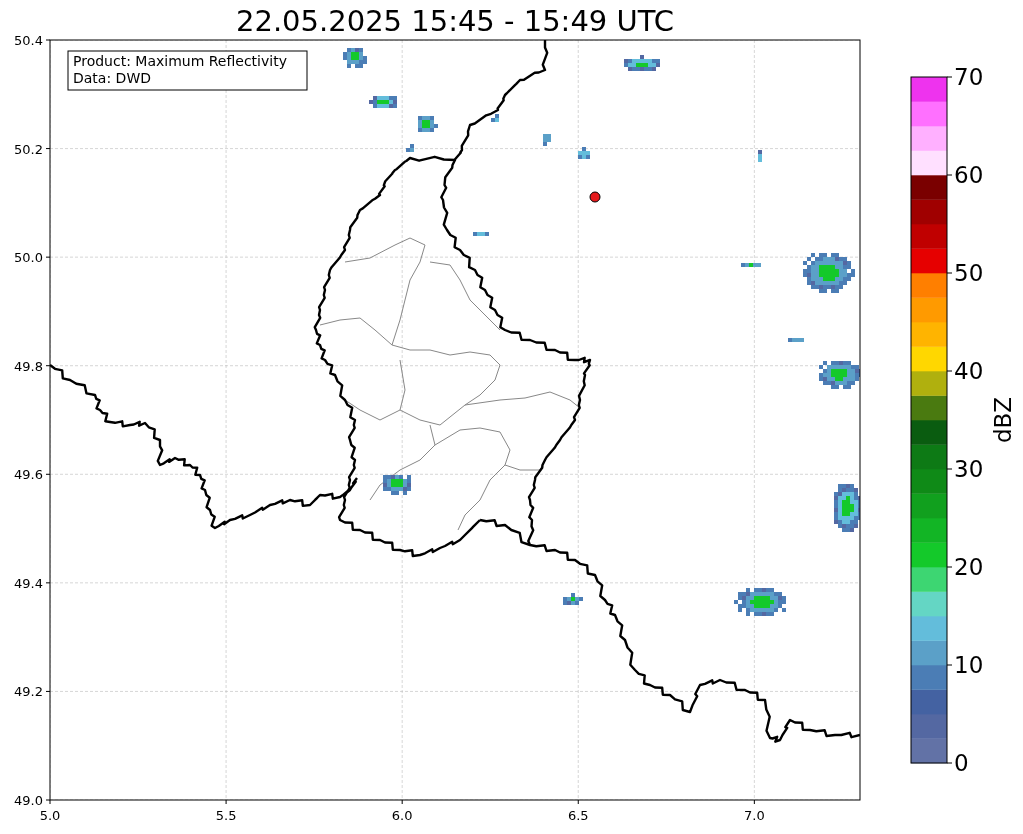 The width and height of the screenshot is (1023, 834). What do you see at coordinates (28, 366) in the screenshot?
I see `y-tick-label: 49.8` at bounding box center [28, 366].